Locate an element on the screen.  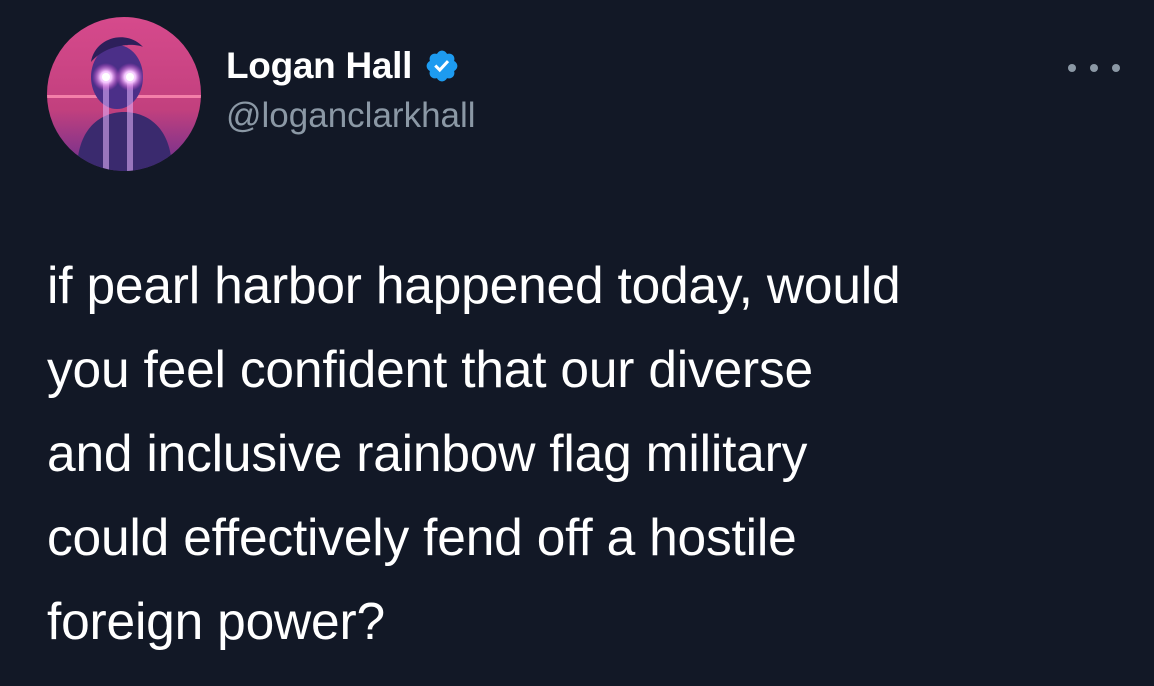
author-info: Logan Hall @loganclarkhall is located at coordinates (351, 89).